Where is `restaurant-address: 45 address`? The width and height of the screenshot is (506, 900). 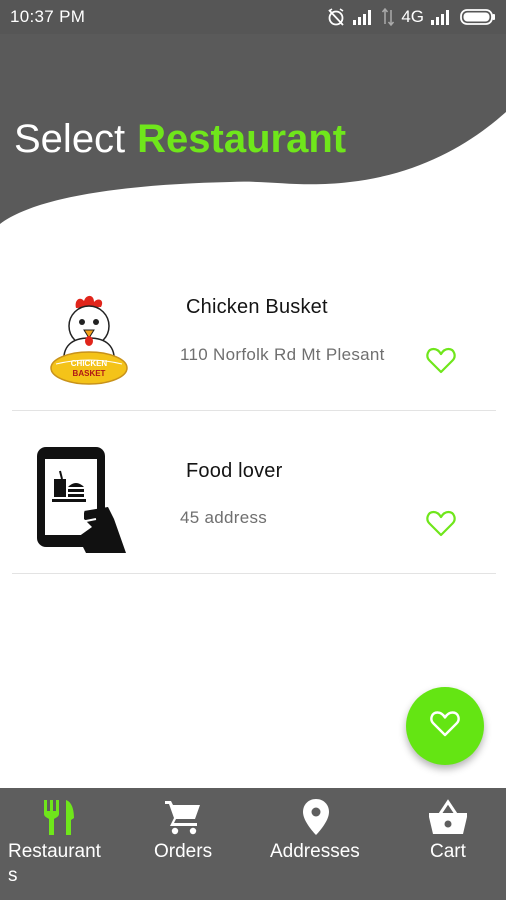
restaurant-address: 45 address is located at coordinates (224, 517).